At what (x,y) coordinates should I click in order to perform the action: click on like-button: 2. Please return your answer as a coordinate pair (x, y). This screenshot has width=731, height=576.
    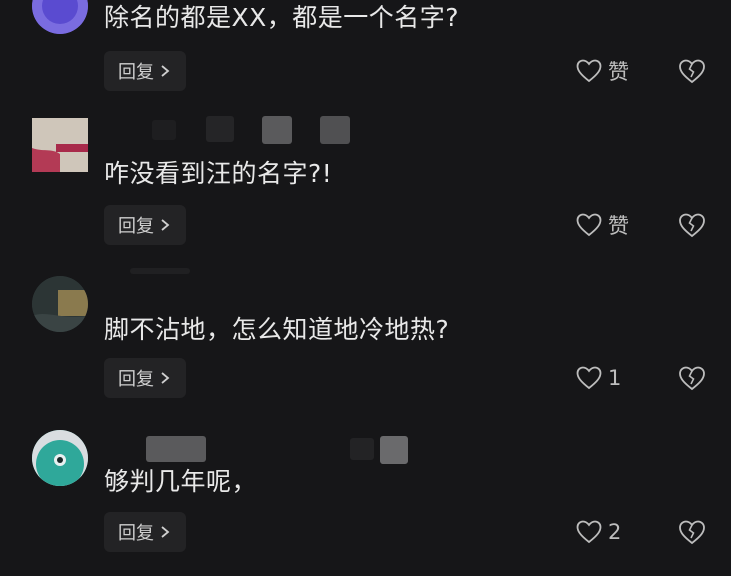
    Looking at the image, I should click on (598, 532).